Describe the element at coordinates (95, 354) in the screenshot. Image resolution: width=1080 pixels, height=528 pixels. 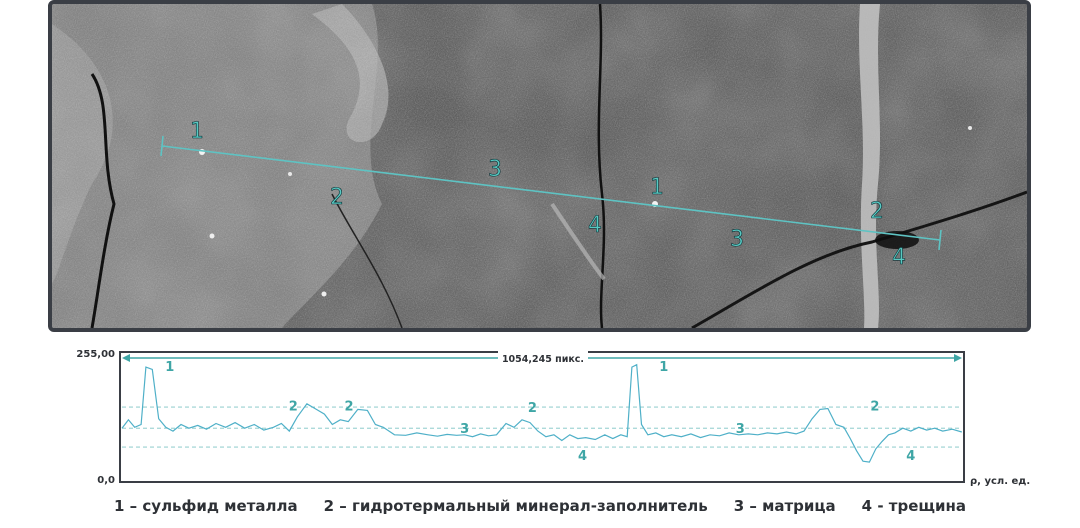
I see `y-tick-max: 255,00` at that location.